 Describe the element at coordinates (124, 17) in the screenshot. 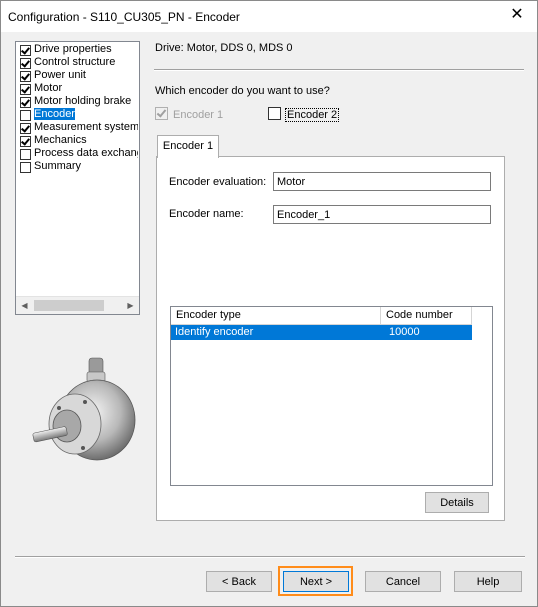

I see `window-title: Configuration - S110_CU305_PN - Encoder` at that location.